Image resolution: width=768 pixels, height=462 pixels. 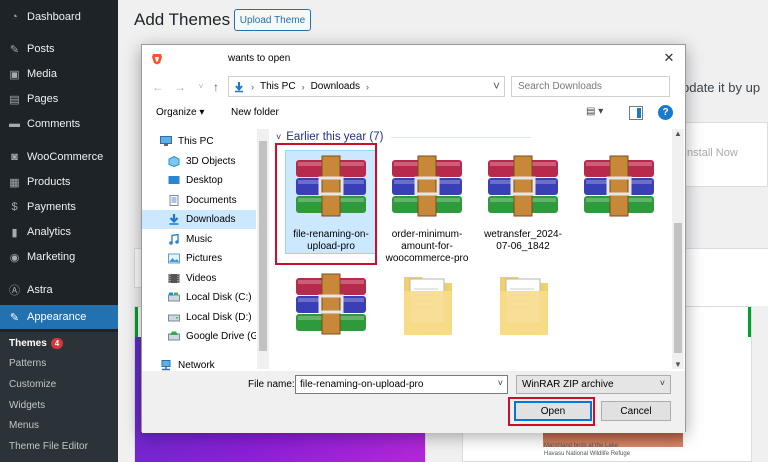 I want to click on file-list-scrollbar: ▲ ▼, so click(x=678, y=249).